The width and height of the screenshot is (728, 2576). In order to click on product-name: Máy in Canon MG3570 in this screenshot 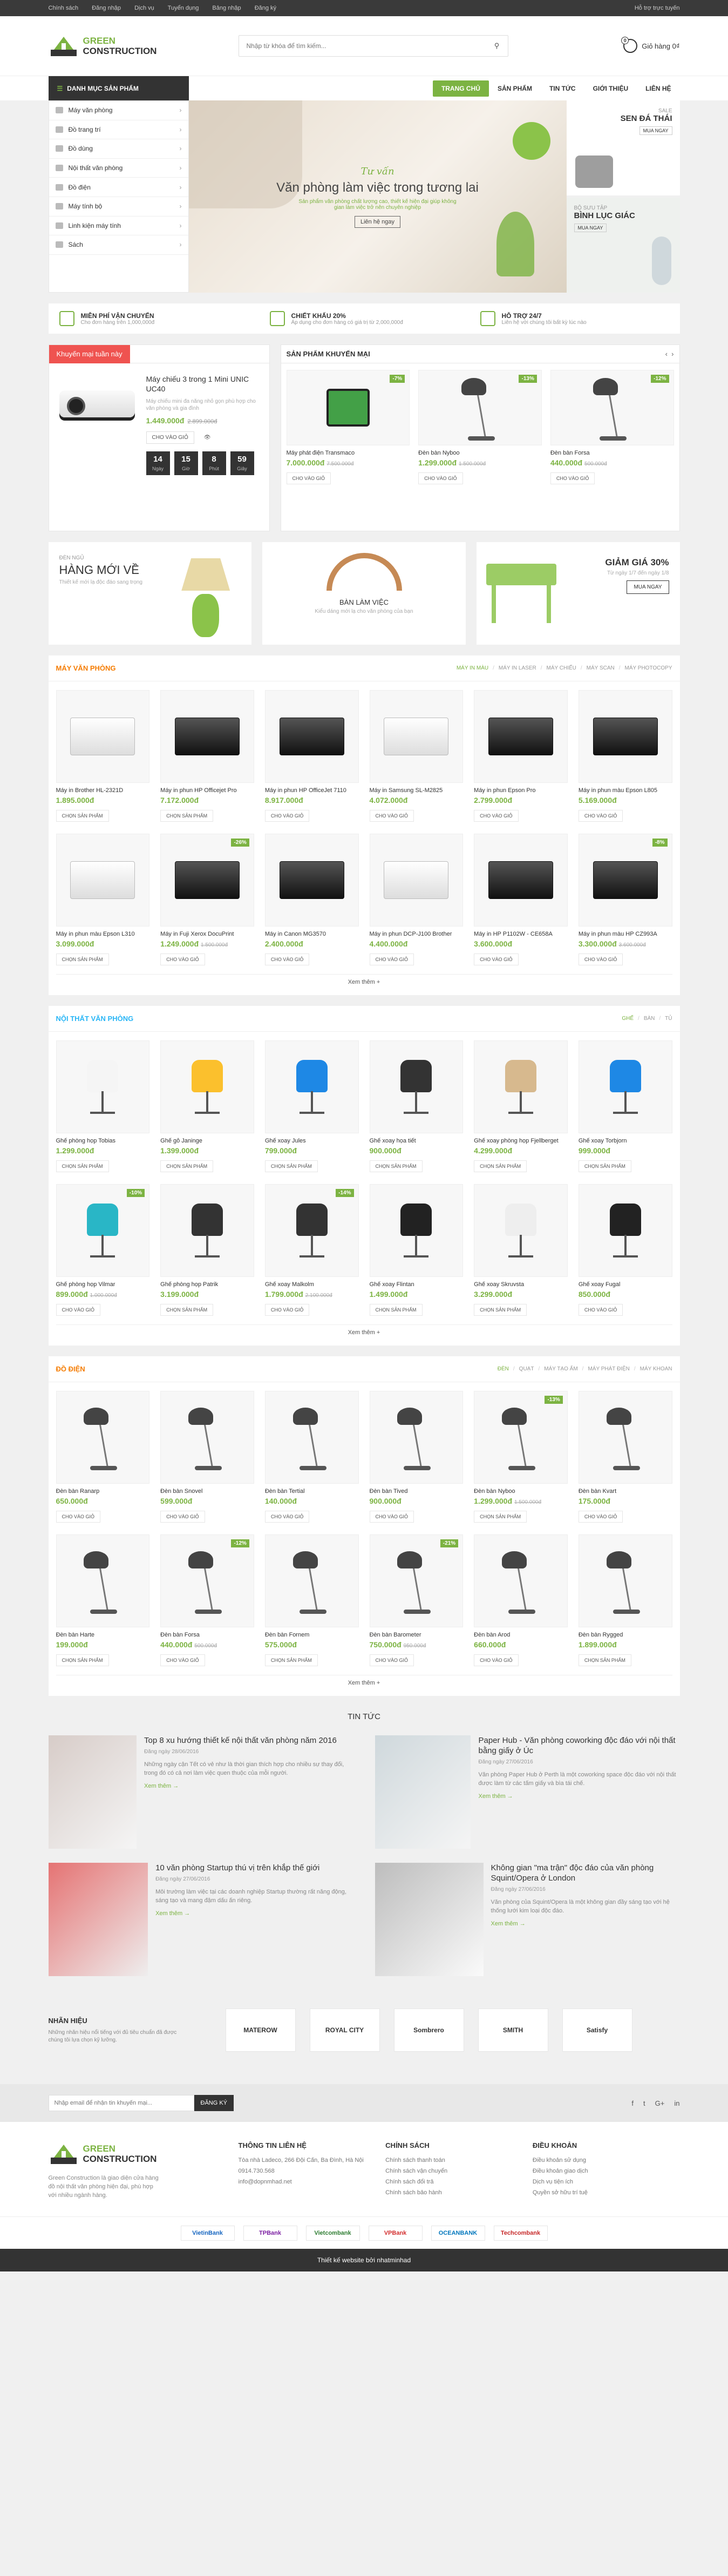, I will do `click(312, 934)`.